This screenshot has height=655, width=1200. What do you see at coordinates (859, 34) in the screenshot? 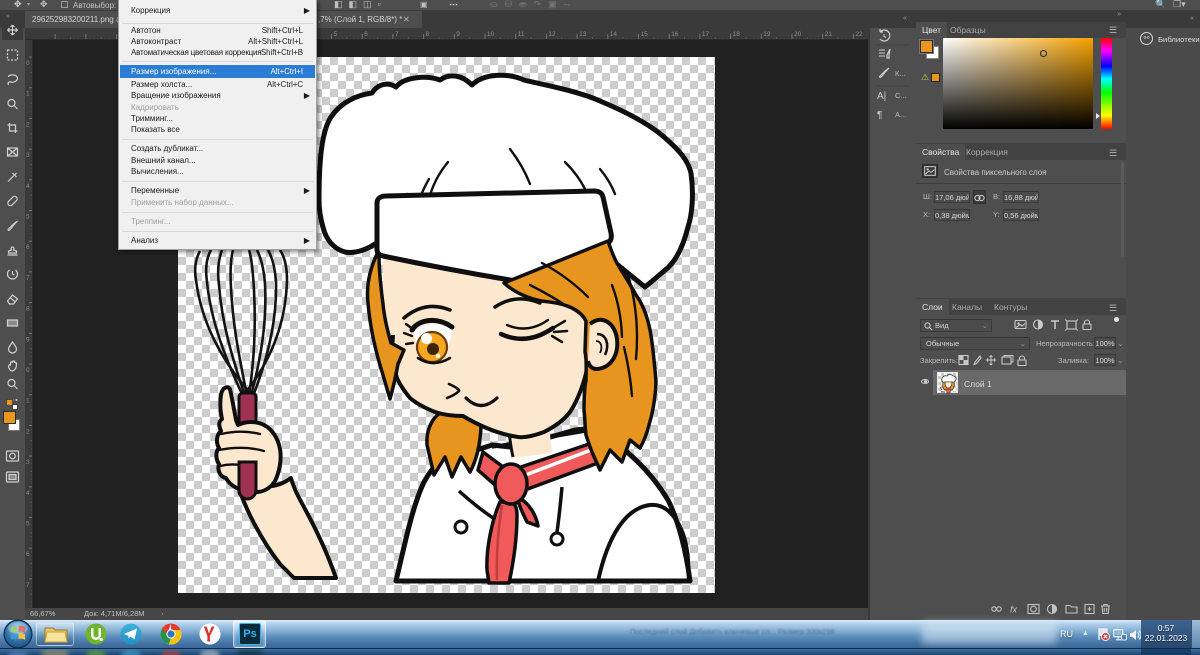
I see `svg-text: 22` at bounding box center [859, 34].